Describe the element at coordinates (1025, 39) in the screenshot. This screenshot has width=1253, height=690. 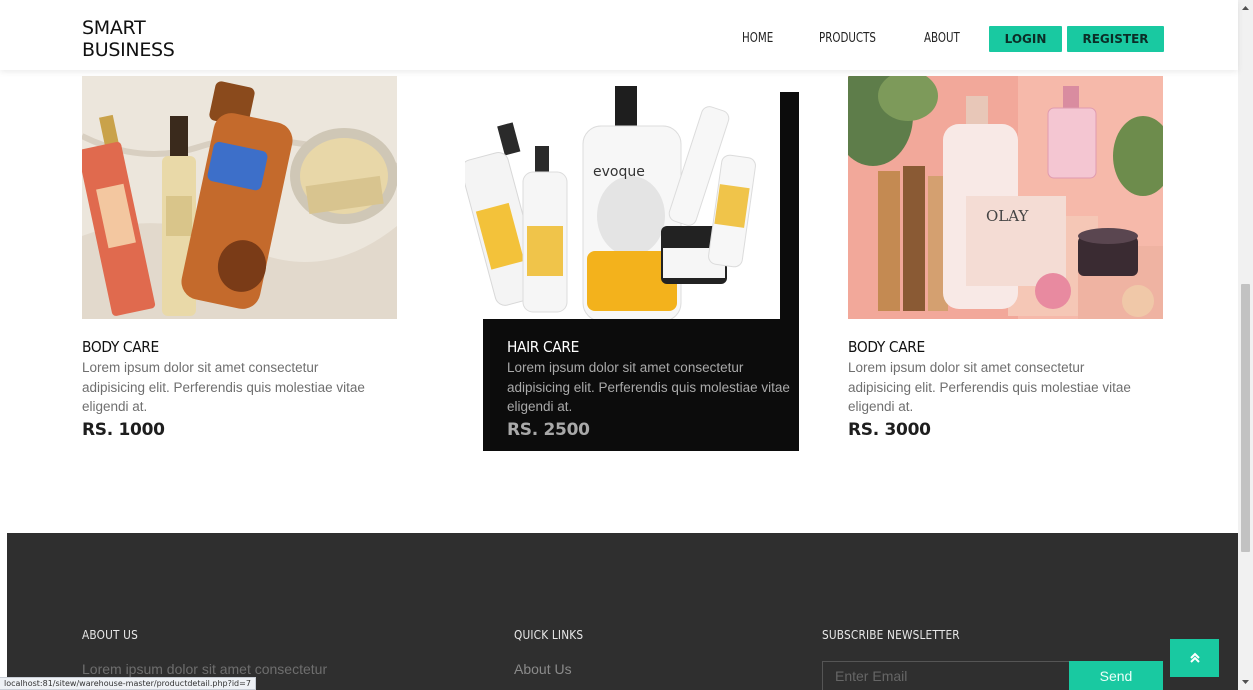
I see `login-button: LOGIN` at that location.